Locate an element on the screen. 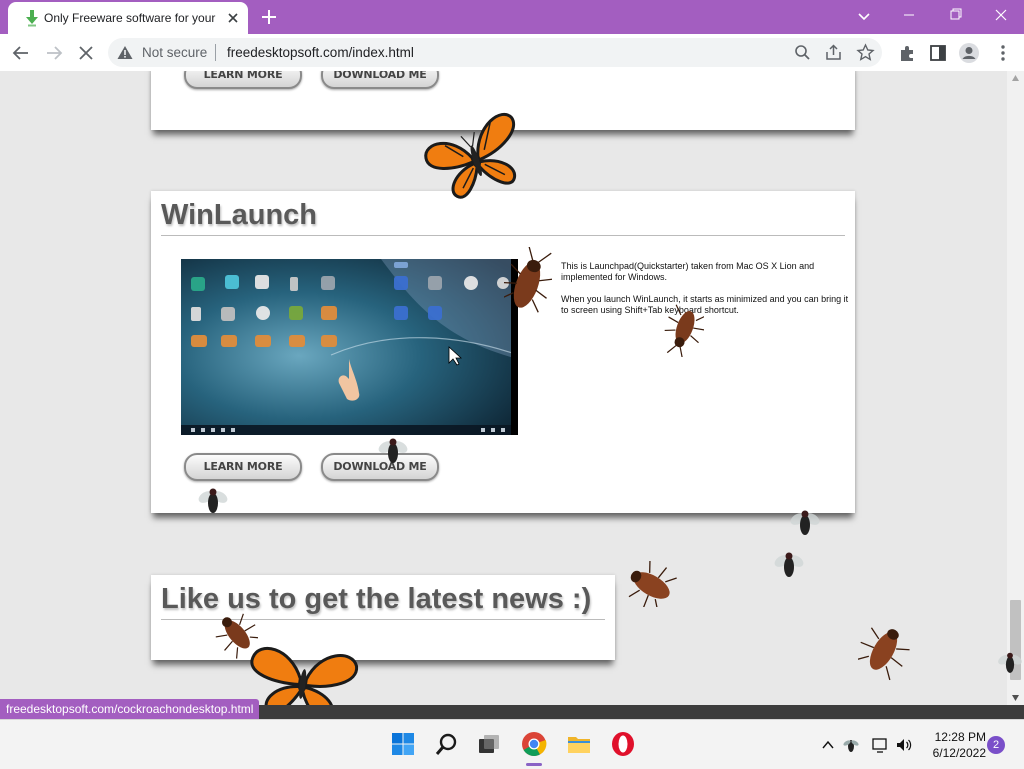  file-explorer-icon is located at coordinates (579, 744).